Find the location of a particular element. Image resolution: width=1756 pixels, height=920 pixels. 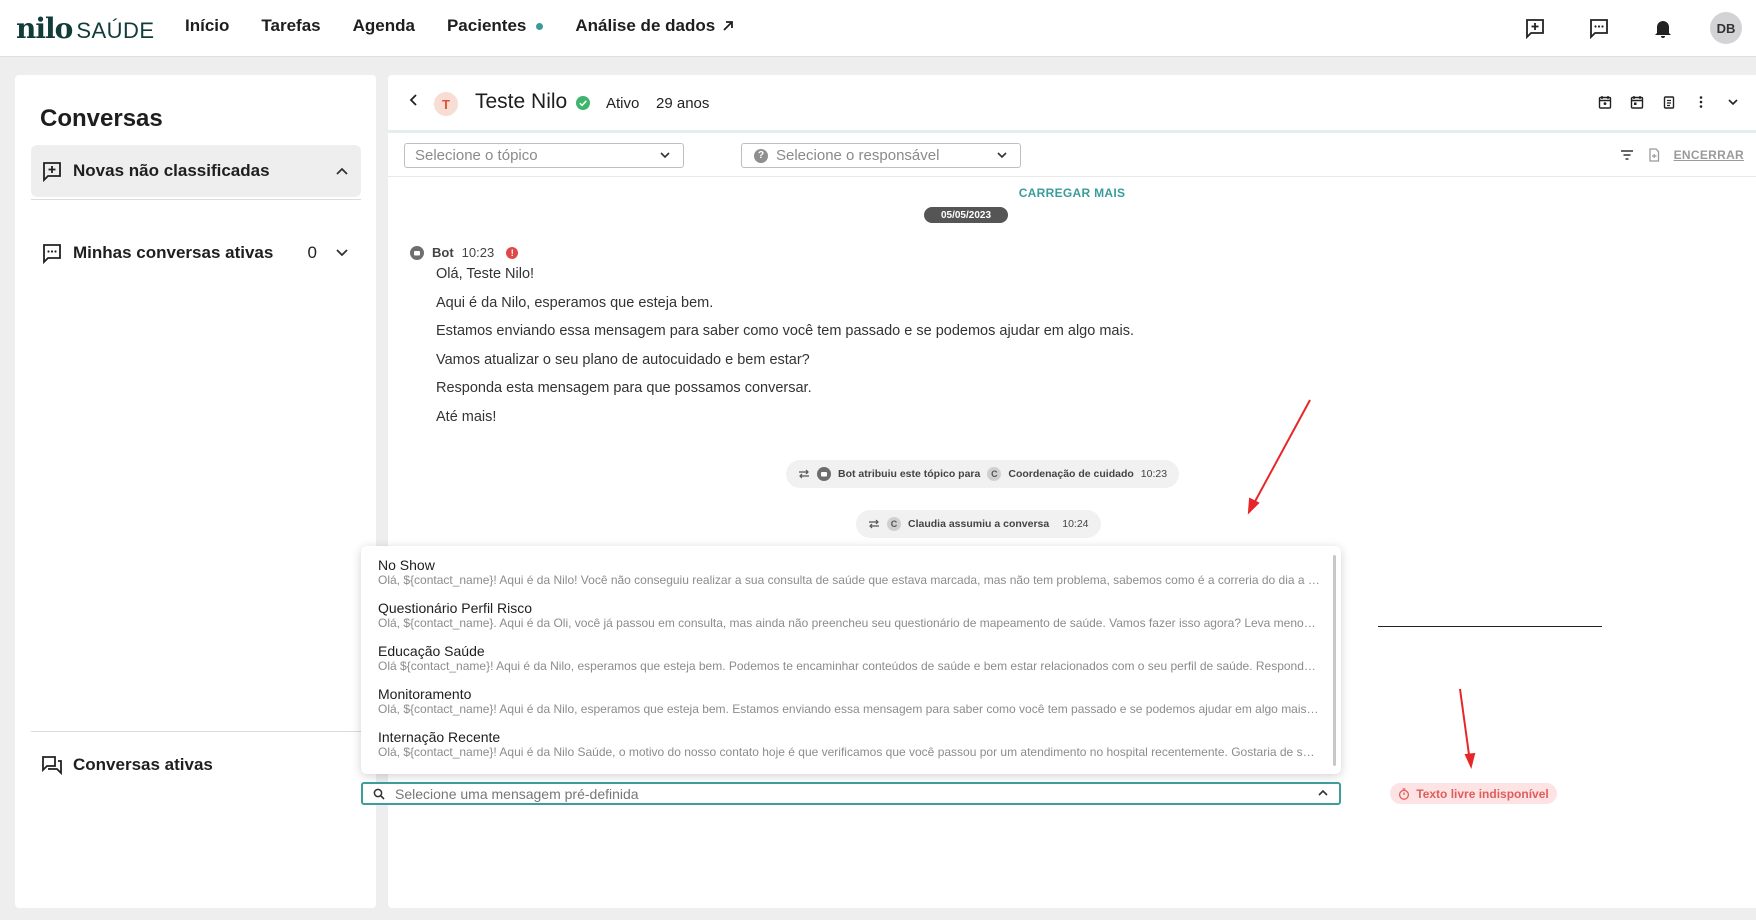

message-header: Bot 10:23 ! is located at coordinates (464, 252).